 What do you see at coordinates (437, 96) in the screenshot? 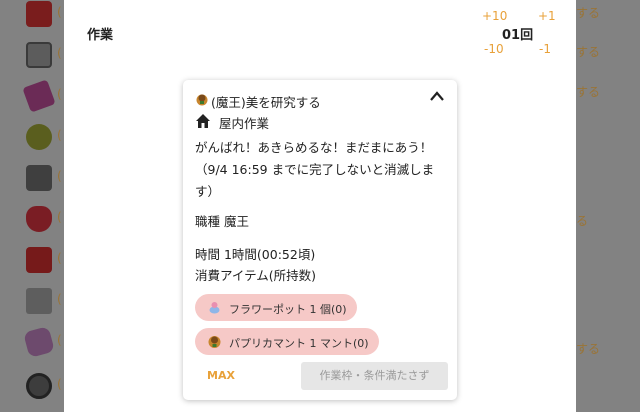
I see `chevron-up-icon` at bounding box center [437, 96].